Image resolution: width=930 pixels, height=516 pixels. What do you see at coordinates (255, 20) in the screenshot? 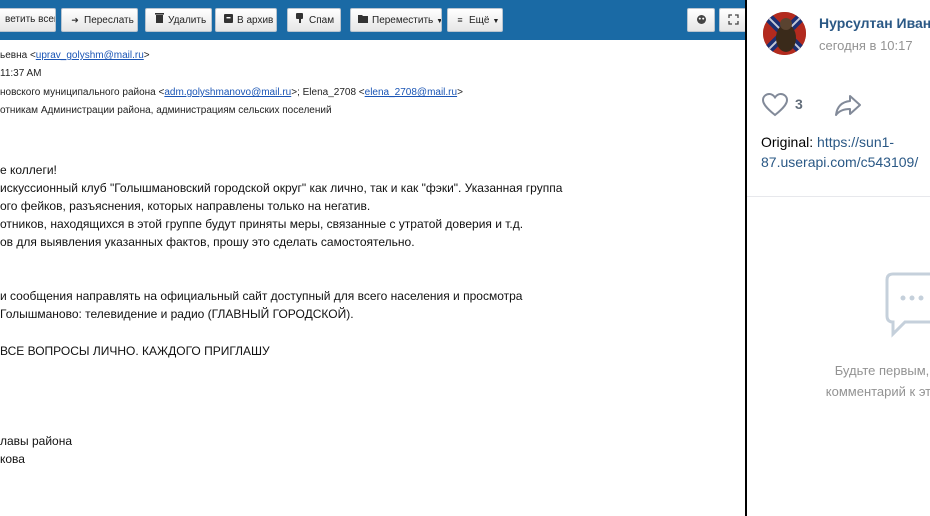
I see `archive-label: В архив` at bounding box center [255, 20].